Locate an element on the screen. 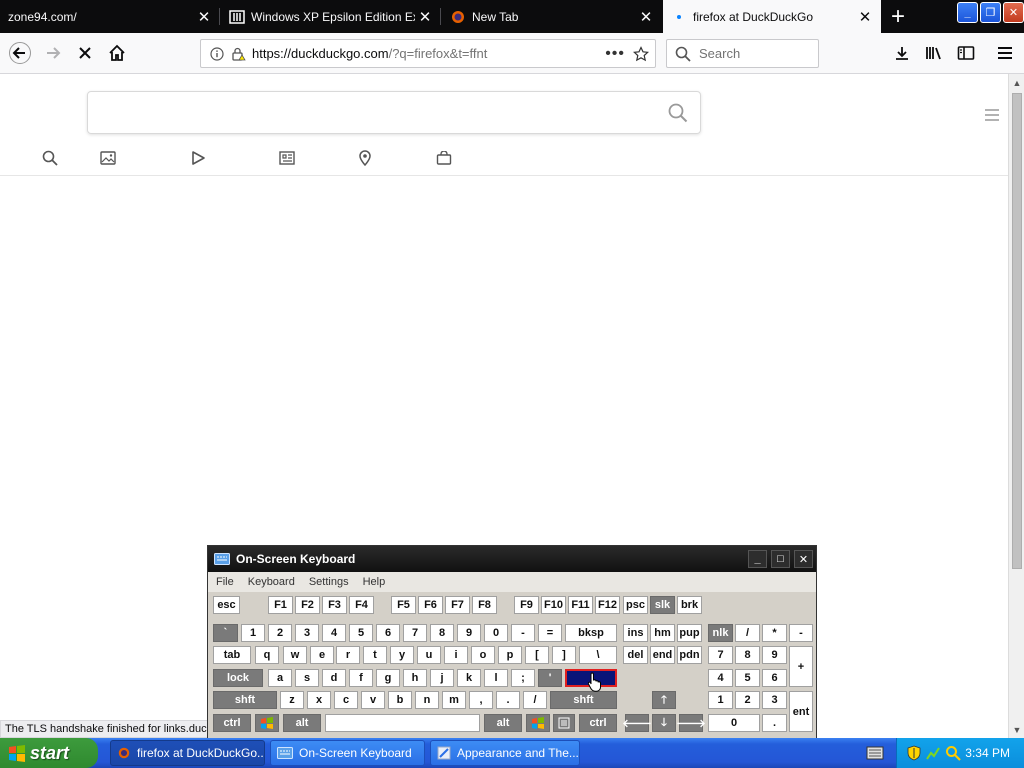  videos-play-icon is located at coordinates (198, 158).